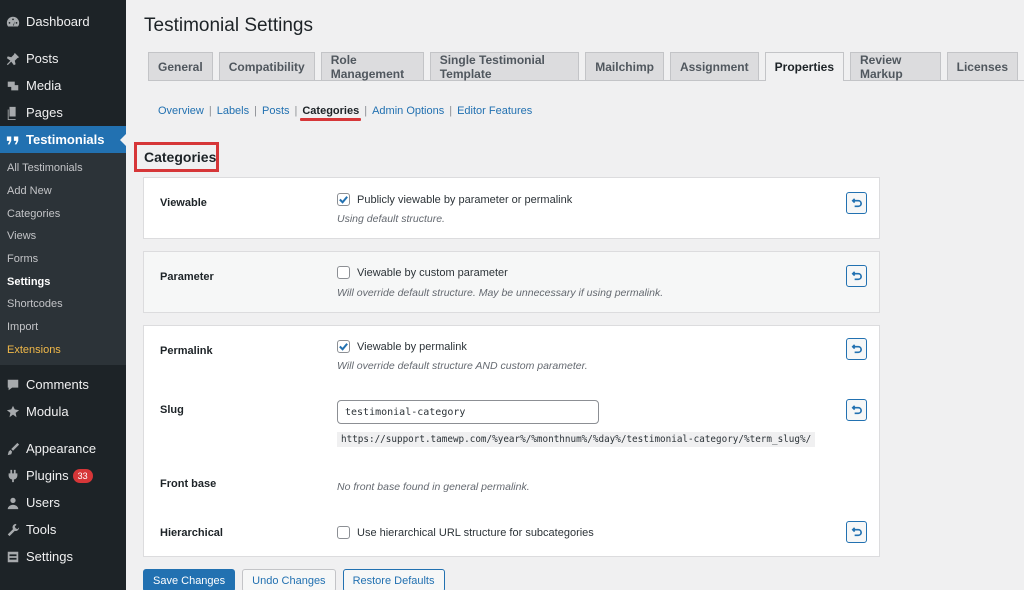  Describe the element at coordinates (47, 412) in the screenshot. I see `menu-label: Modula` at that location.